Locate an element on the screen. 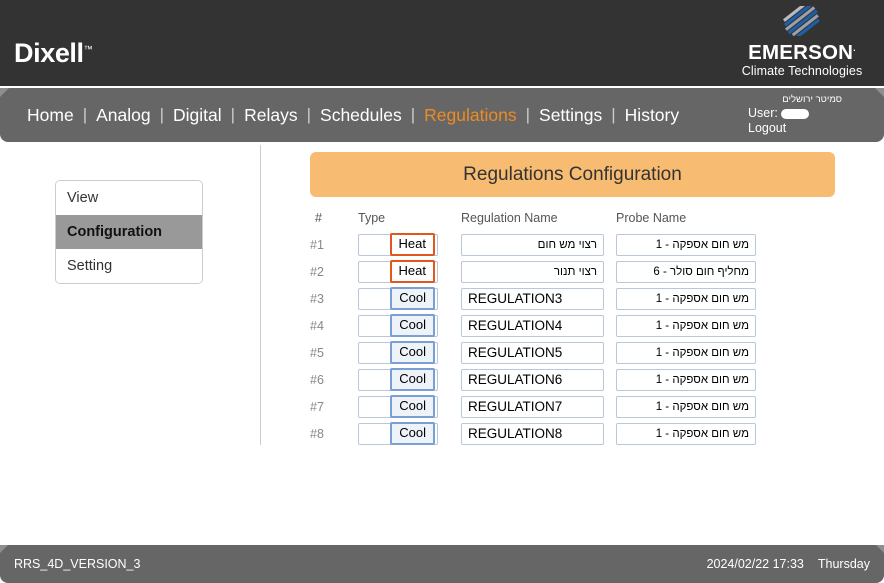 This screenshot has width=884, height=583. nav-item-relays: Relays is located at coordinates (271, 115).